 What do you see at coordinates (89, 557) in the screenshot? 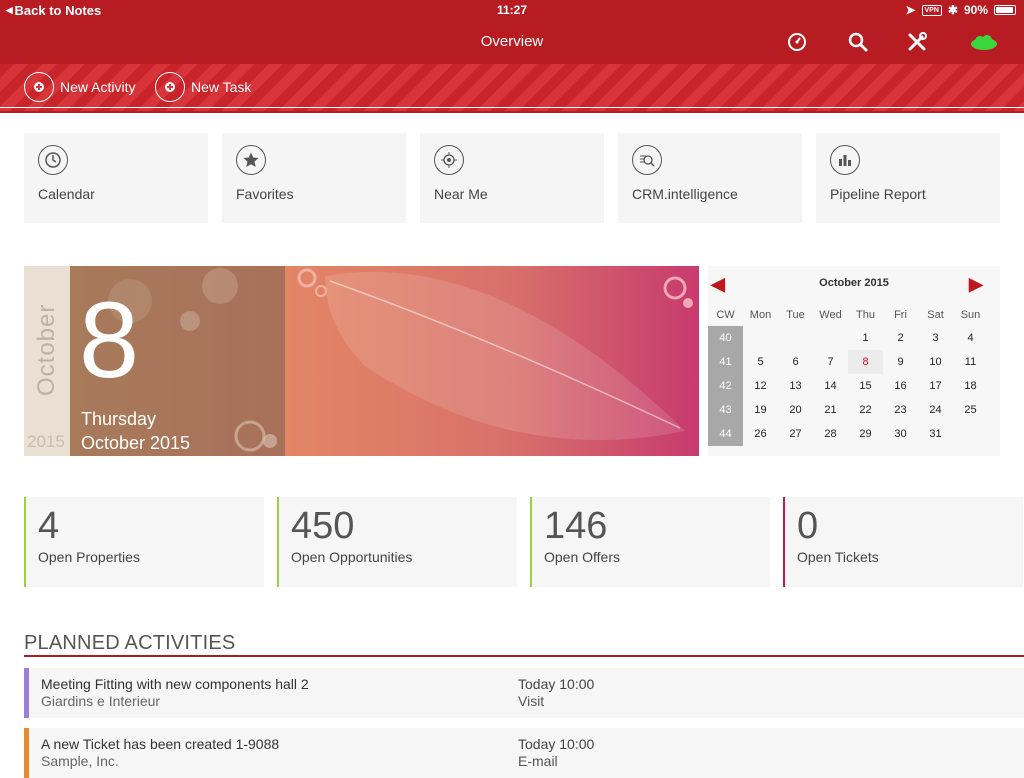
I see `kpi-label: Open Properties` at bounding box center [89, 557].